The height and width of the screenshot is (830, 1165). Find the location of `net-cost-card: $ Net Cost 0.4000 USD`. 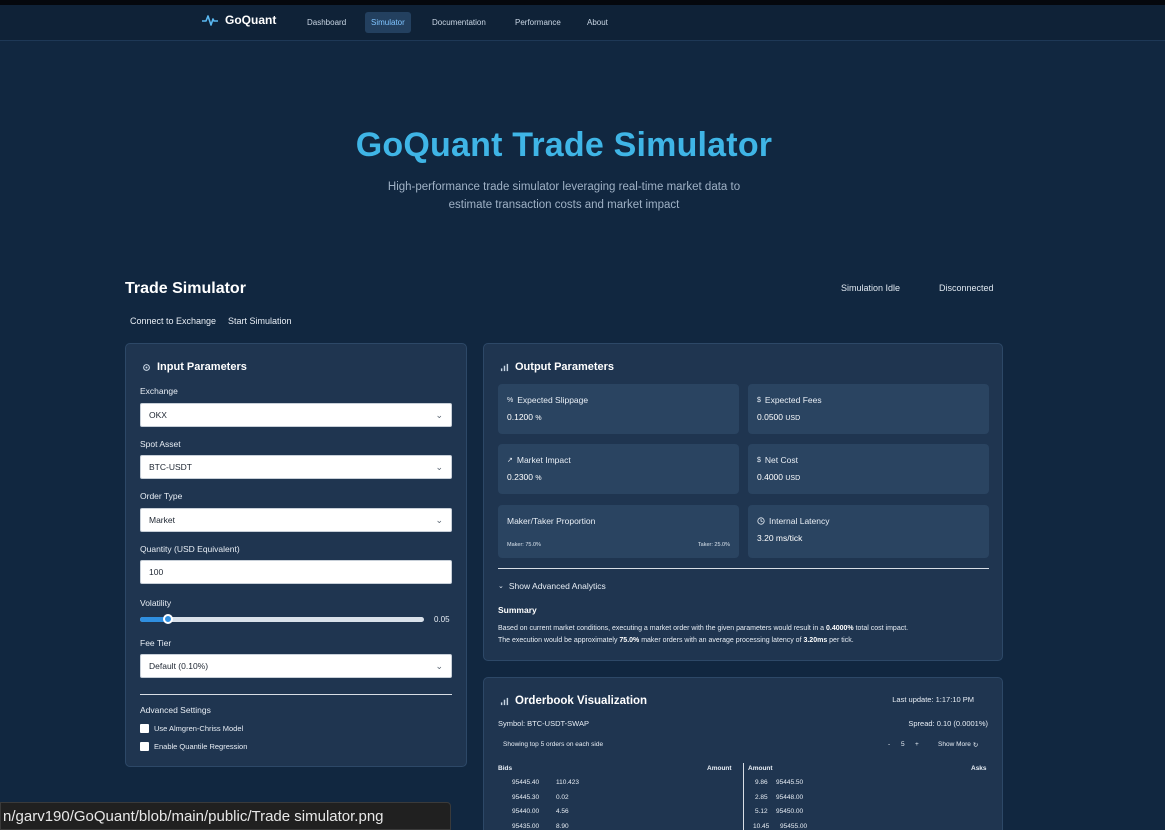

net-cost-card: $ Net Cost 0.4000 USD is located at coordinates (868, 469).